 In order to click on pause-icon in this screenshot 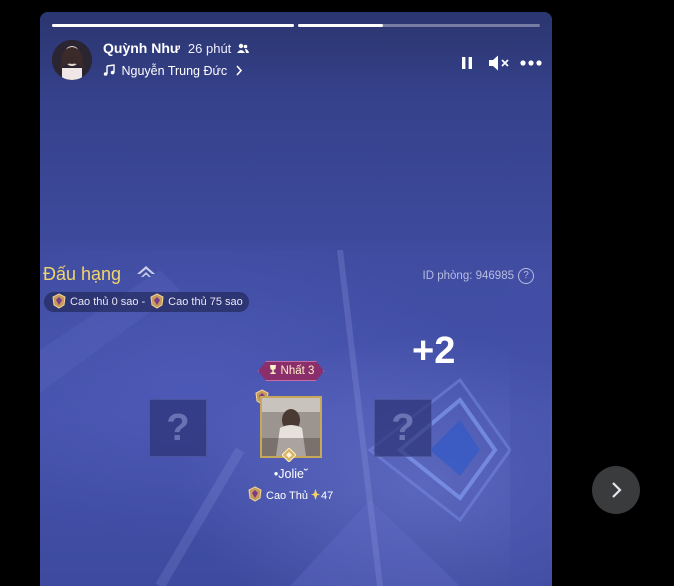, I will do `click(467, 63)`.